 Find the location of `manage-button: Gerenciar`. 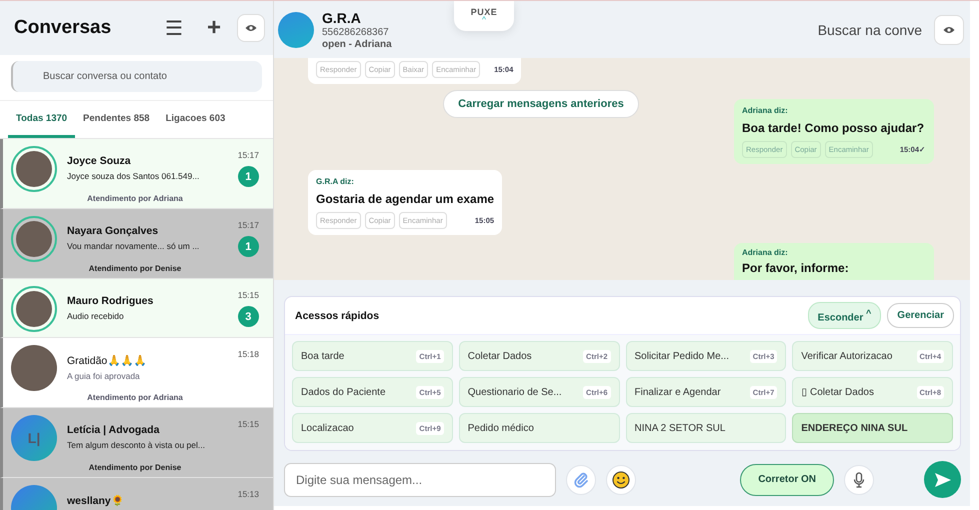

manage-button: Gerenciar is located at coordinates (920, 315).